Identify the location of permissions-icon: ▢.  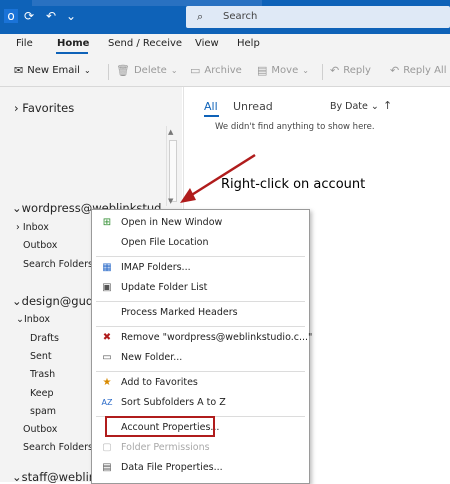
(107, 447).